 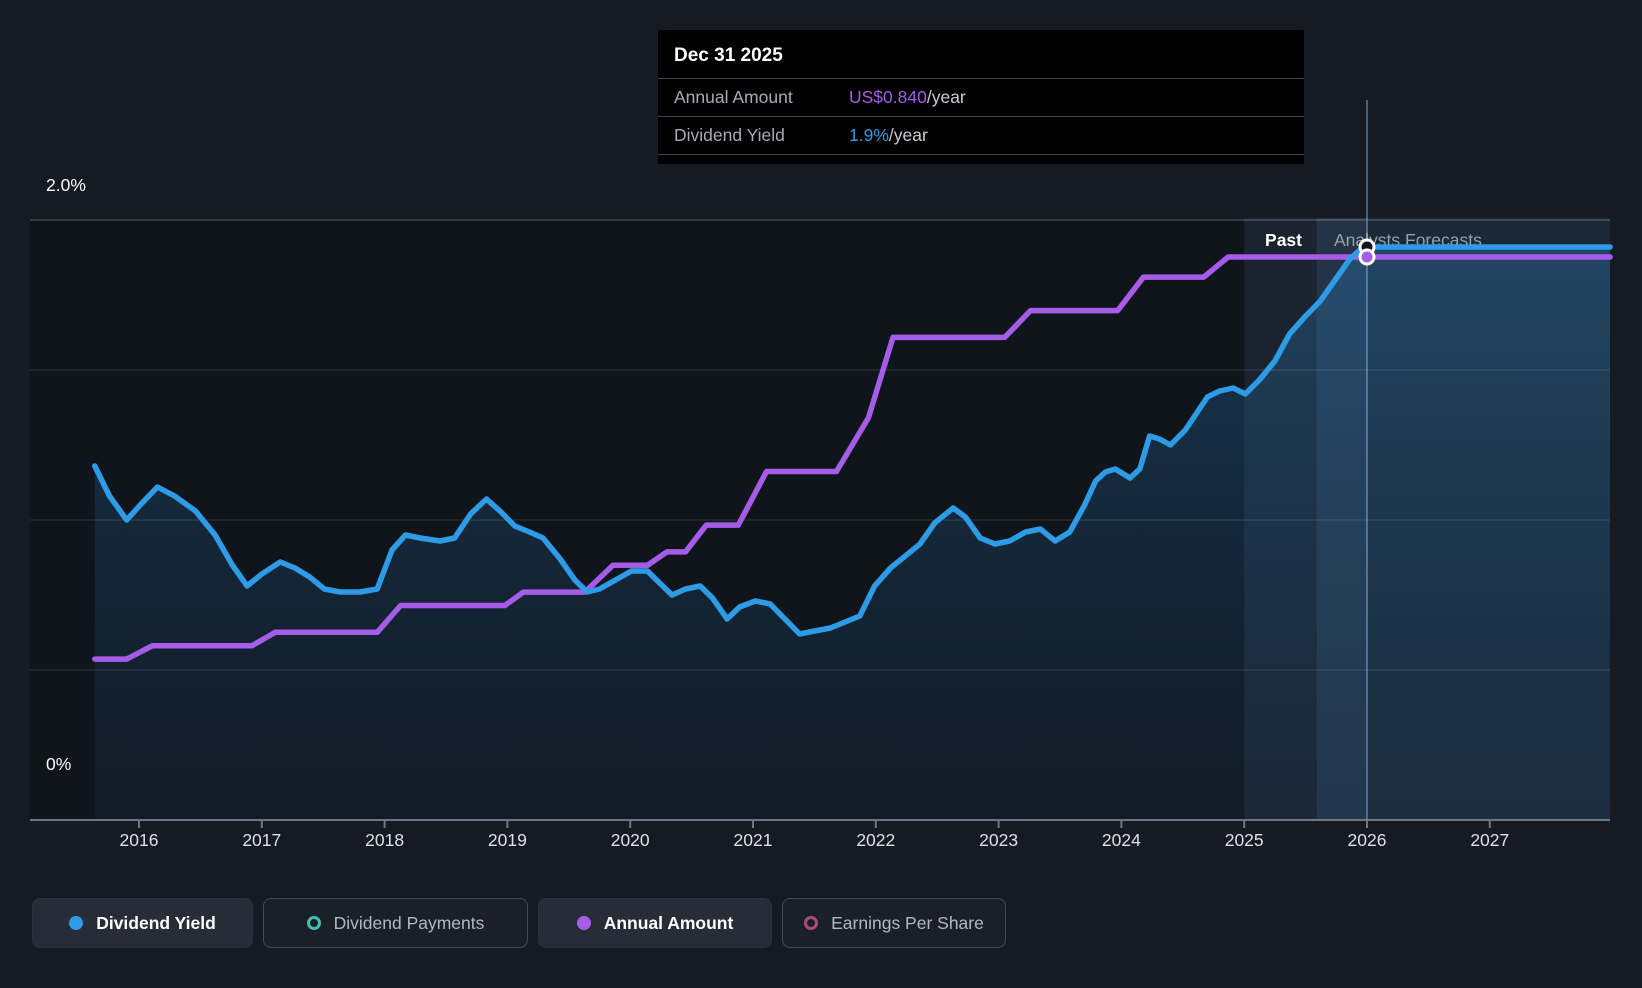 I want to click on legend-label: Dividend Yield, so click(x=156, y=922).